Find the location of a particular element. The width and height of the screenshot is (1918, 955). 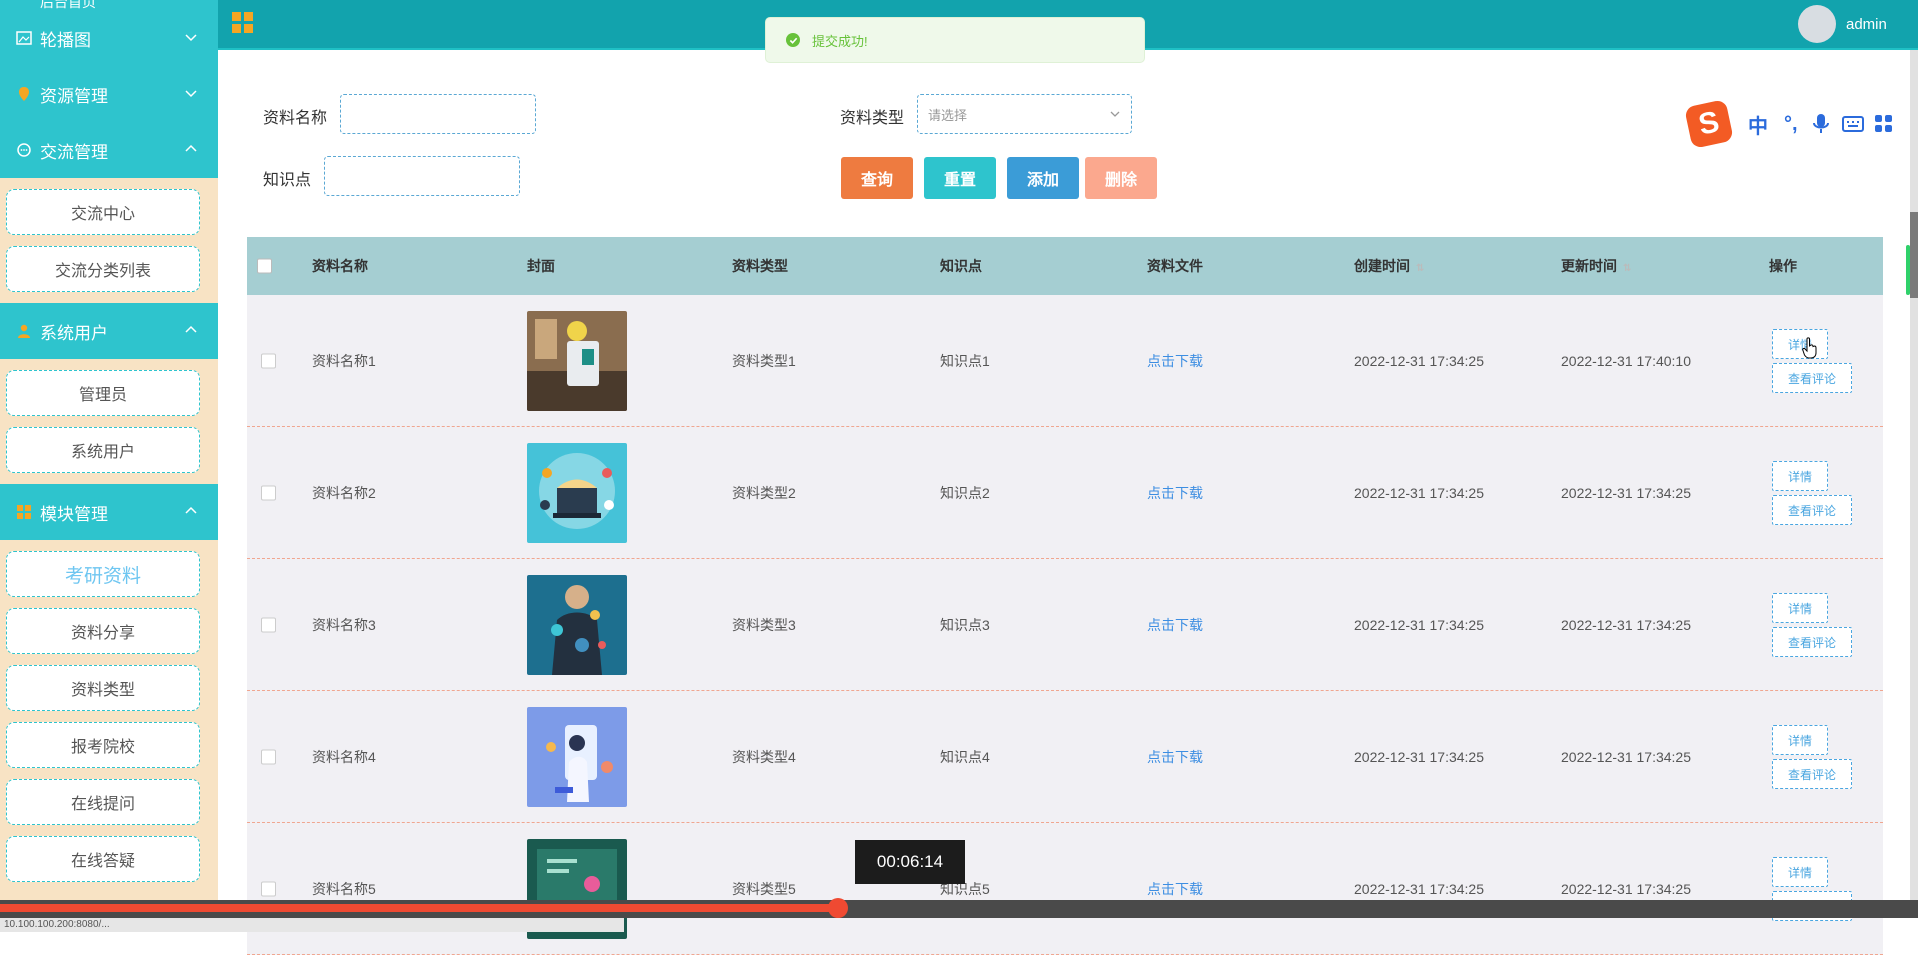

cell-name: 资料名称2 is located at coordinates (344, 492).